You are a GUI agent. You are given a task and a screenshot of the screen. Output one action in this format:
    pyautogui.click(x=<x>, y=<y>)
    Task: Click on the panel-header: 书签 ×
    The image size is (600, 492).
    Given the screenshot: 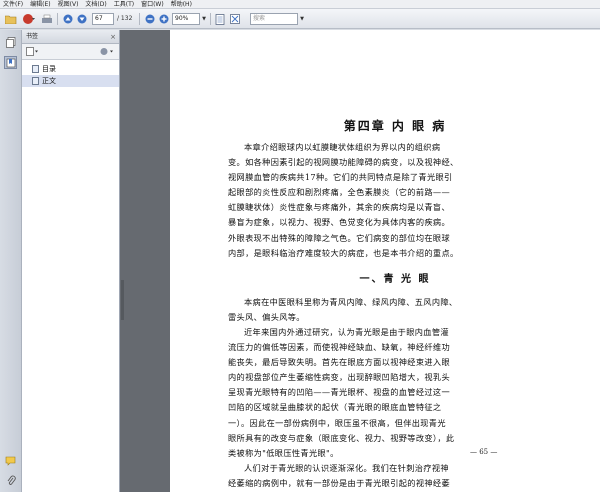 What is the action you would take?
    pyautogui.click(x=70, y=37)
    